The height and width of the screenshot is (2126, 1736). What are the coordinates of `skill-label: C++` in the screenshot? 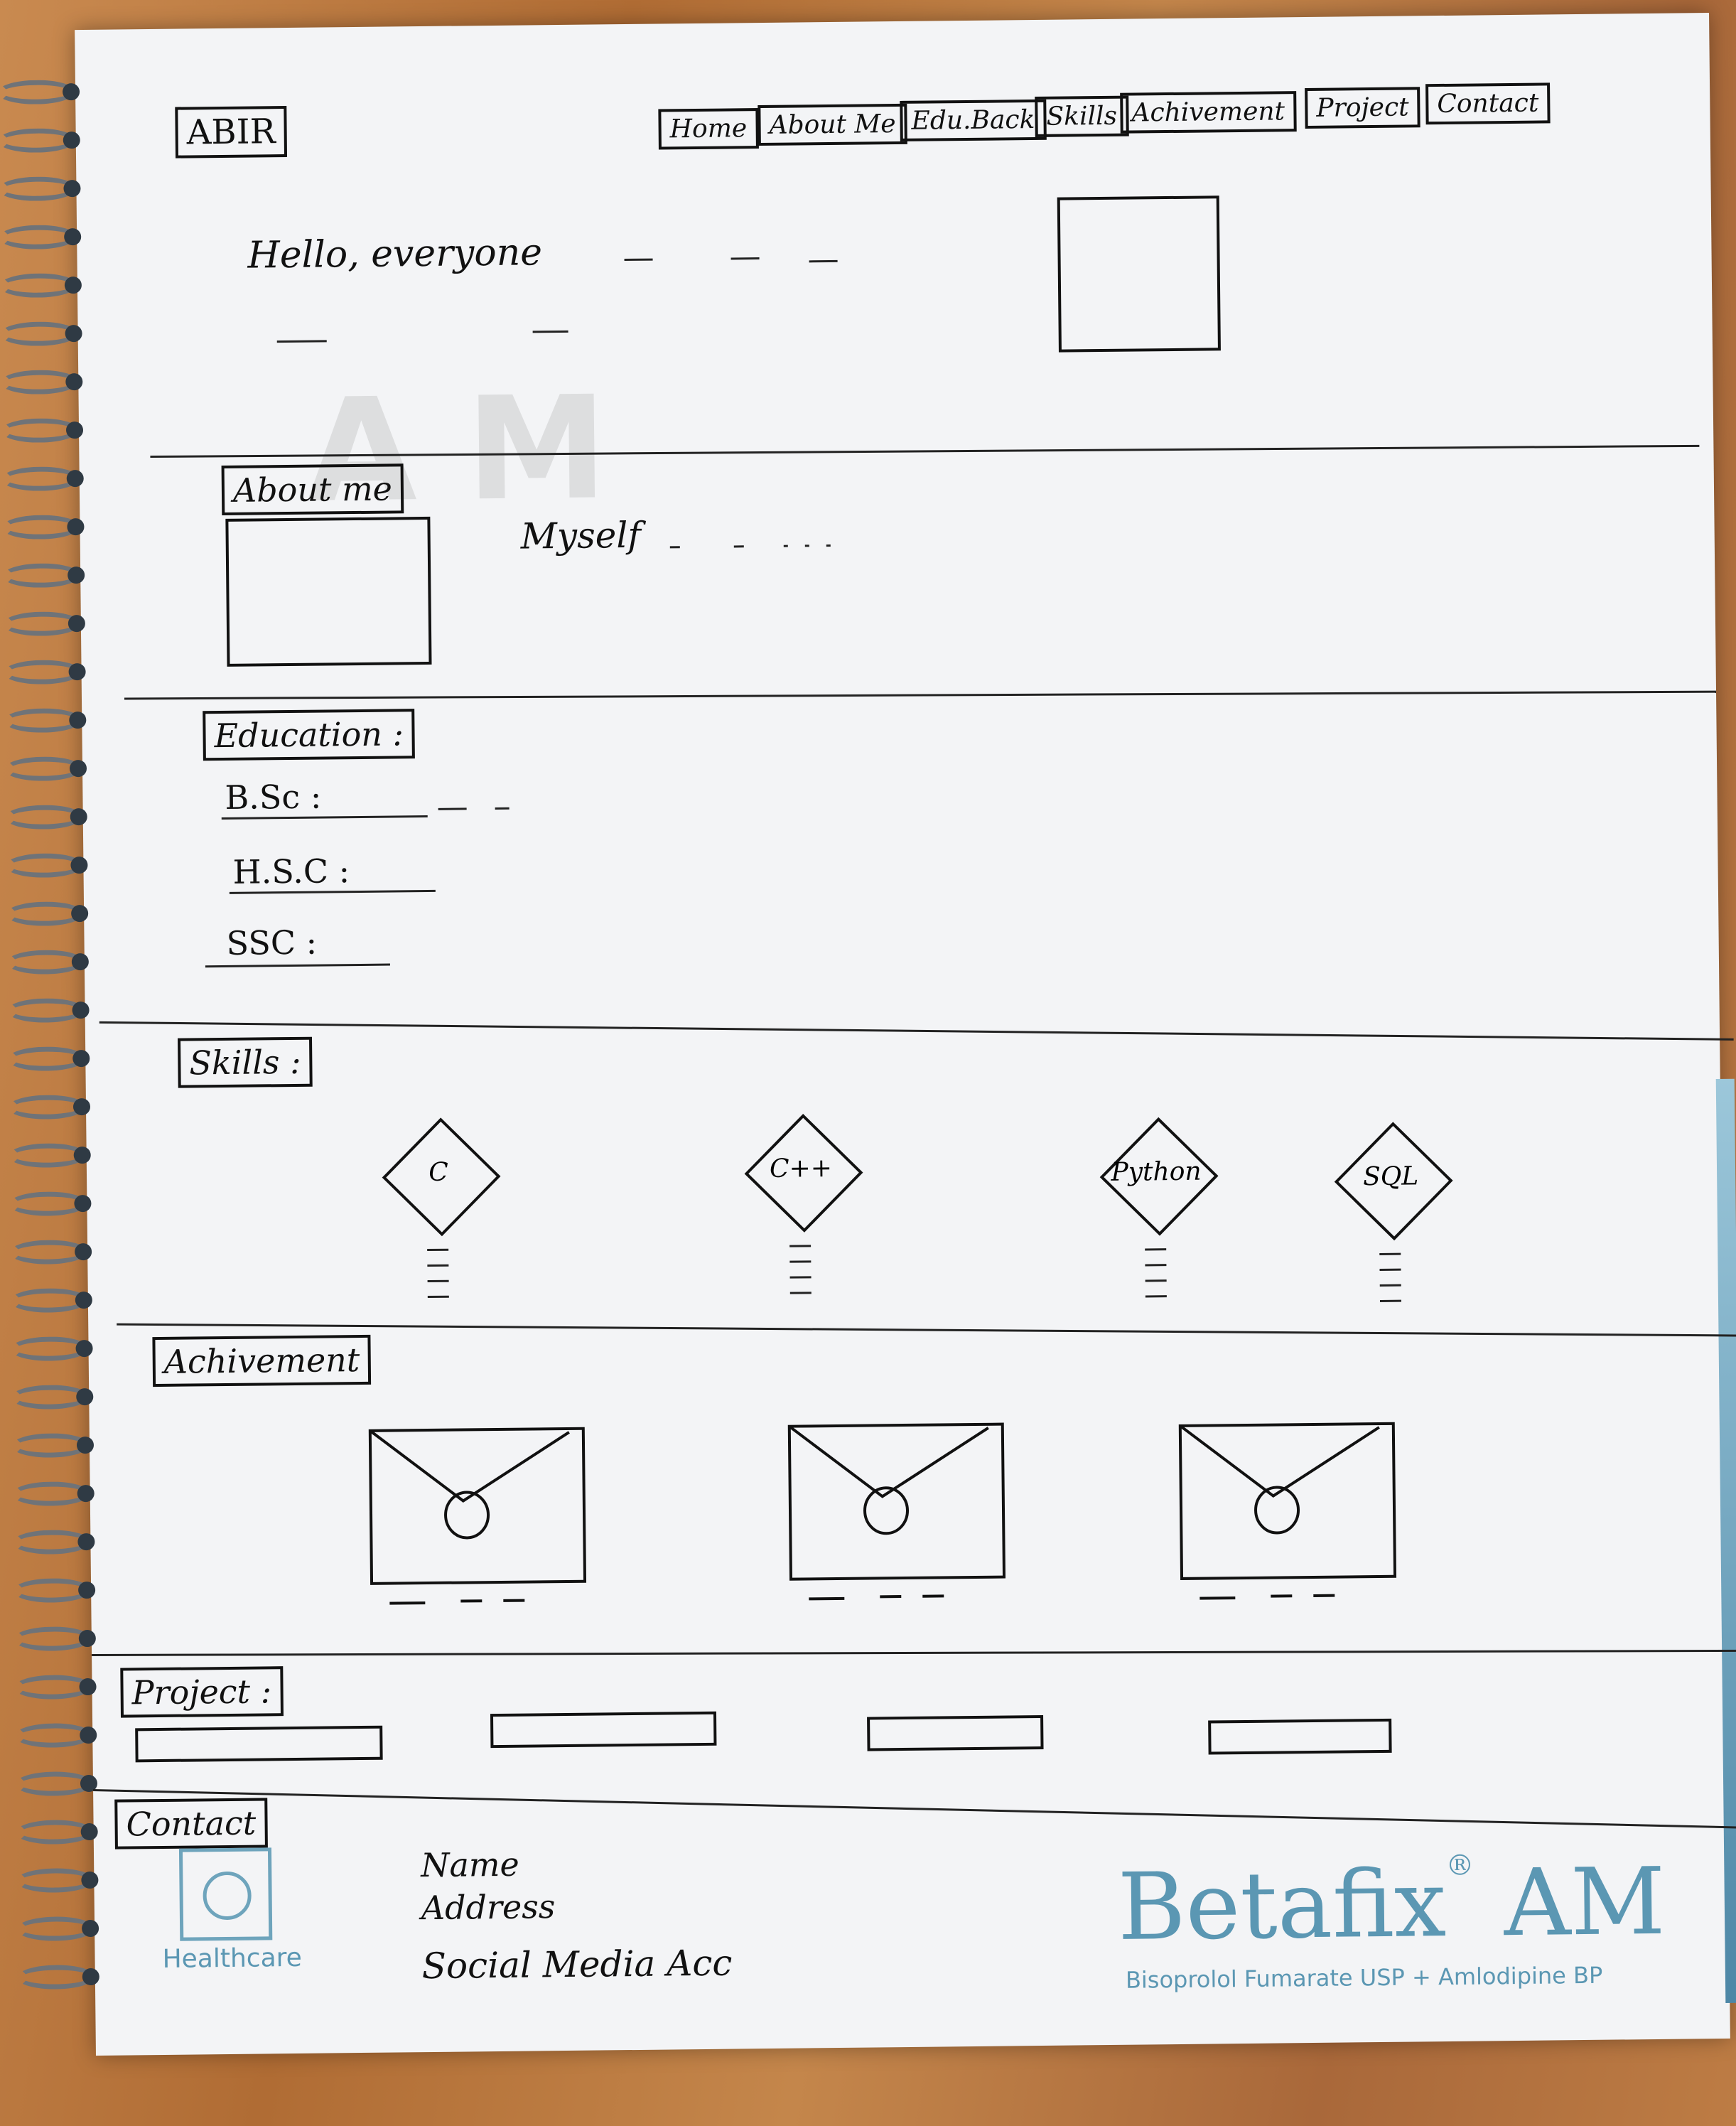 It's located at (801, 1169).